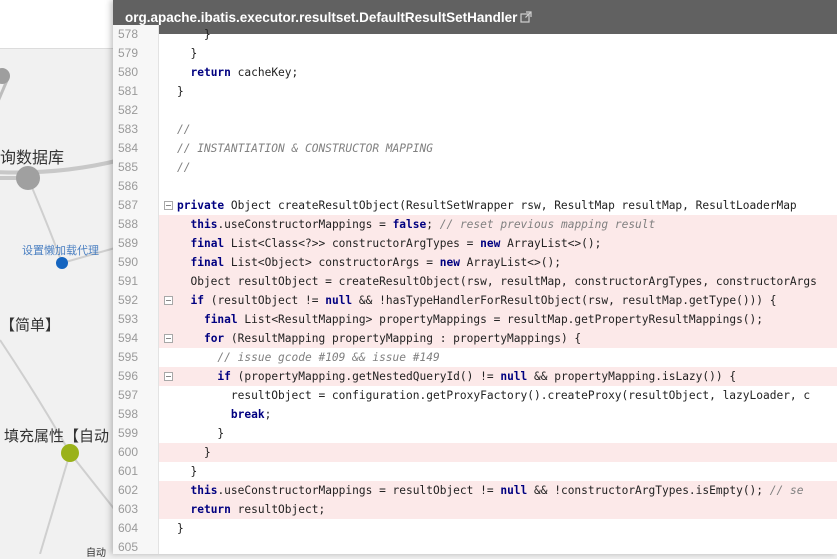  What do you see at coordinates (136, 433) in the screenshot?
I see `line-number: 599` at bounding box center [136, 433].